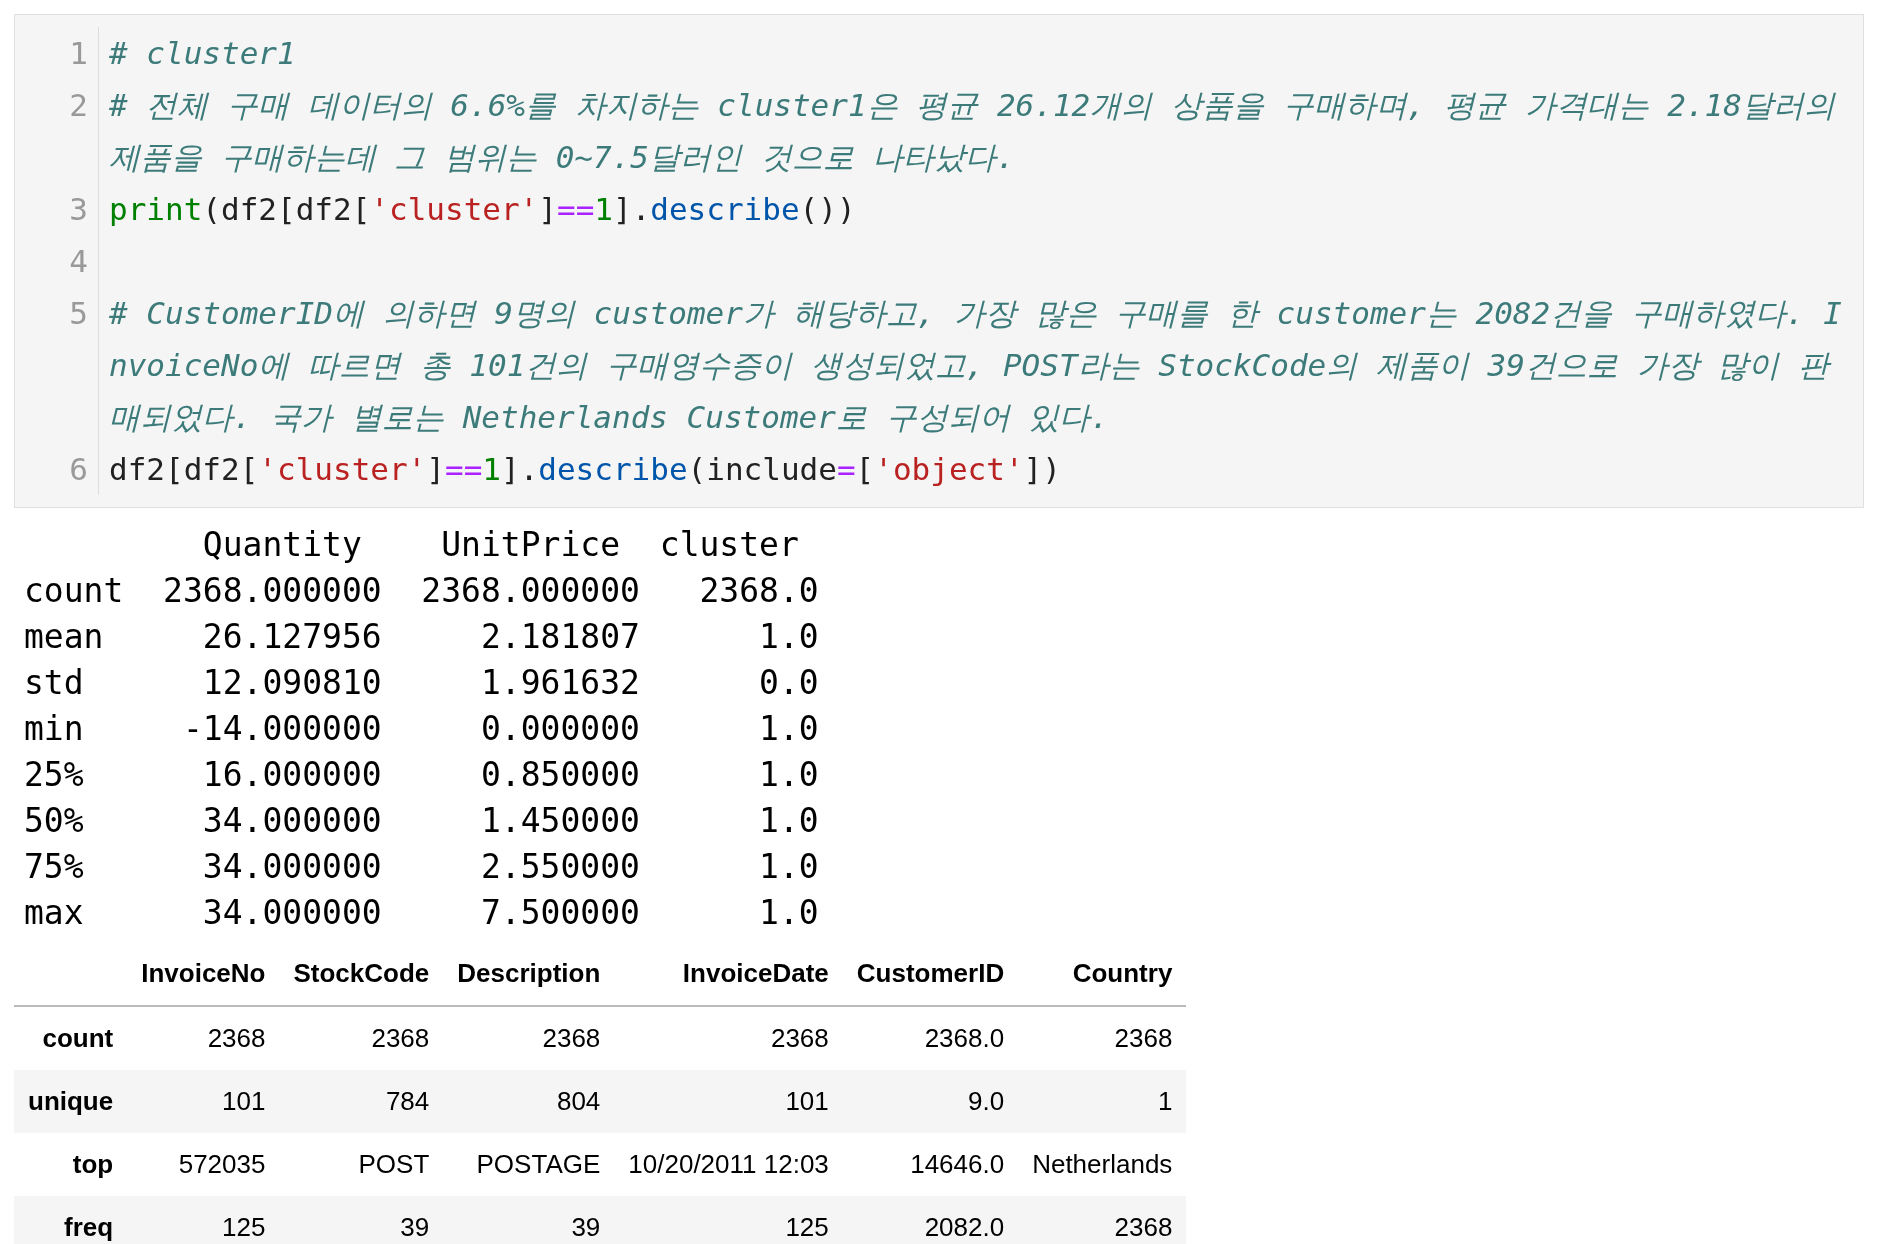  I want to click on line-number: 5, so click(57, 365).